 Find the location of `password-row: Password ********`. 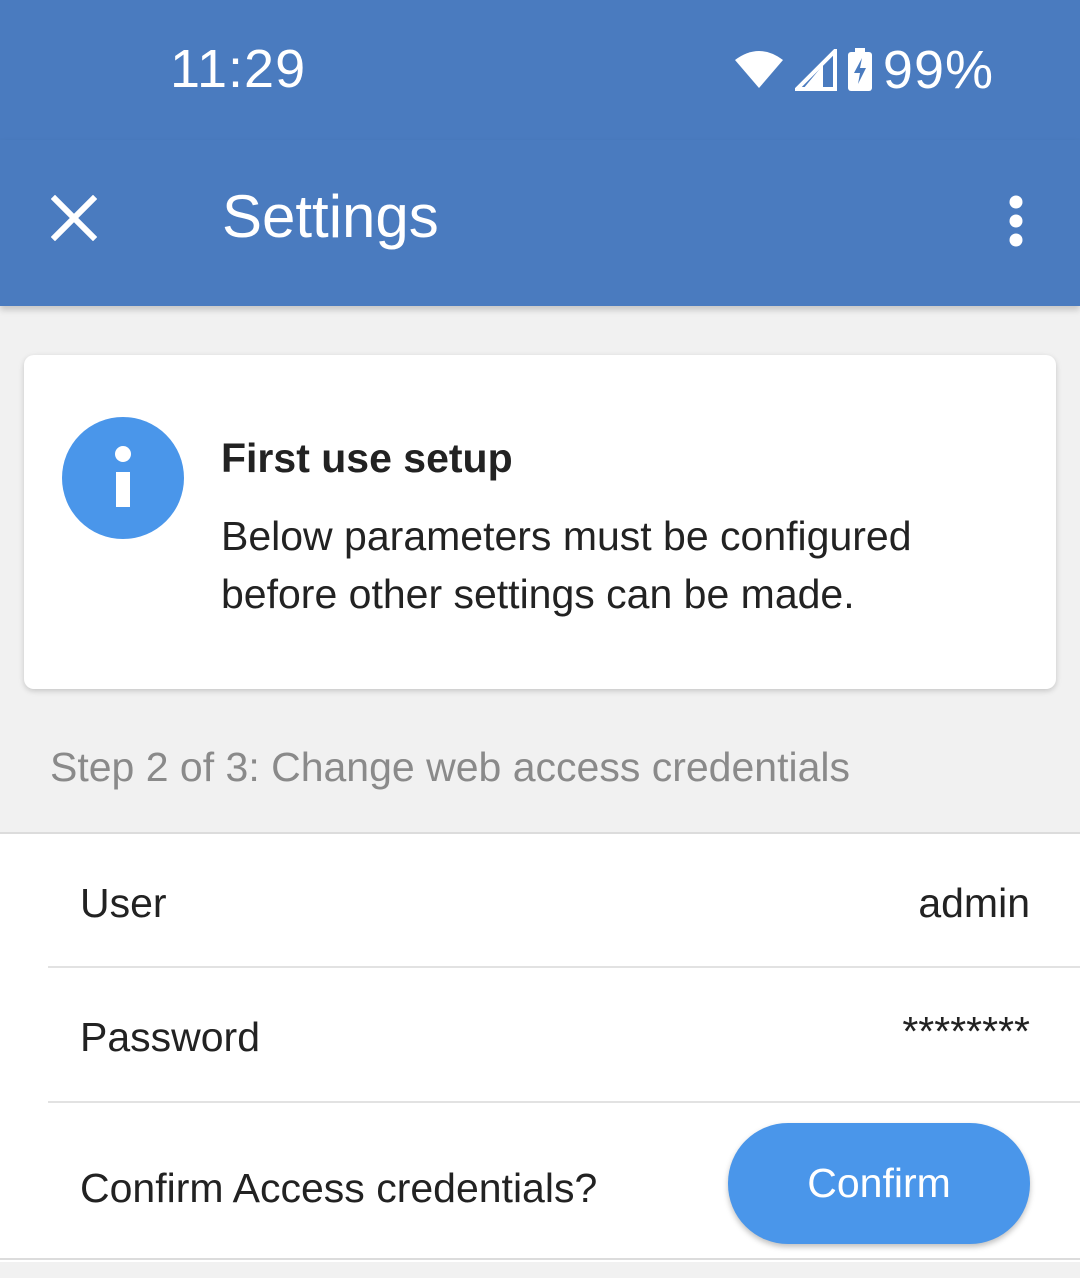

password-row: Password ******** is located at coordinates (540, 1034).